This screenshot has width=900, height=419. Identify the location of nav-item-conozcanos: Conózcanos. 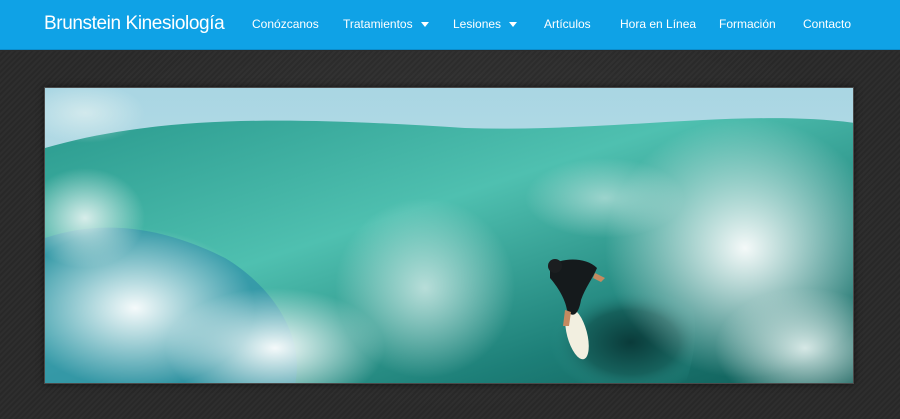
(285, 24).